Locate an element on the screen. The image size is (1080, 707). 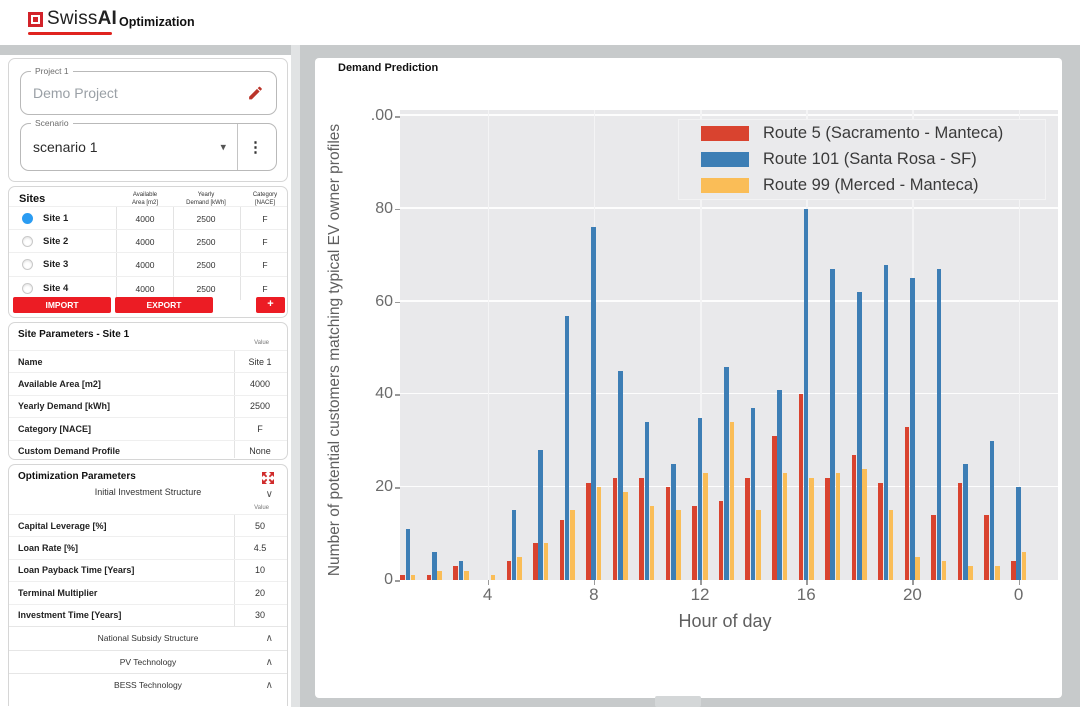
initial-investment-section-header: Initial Investment Structure is located at coordinates (148, 492).